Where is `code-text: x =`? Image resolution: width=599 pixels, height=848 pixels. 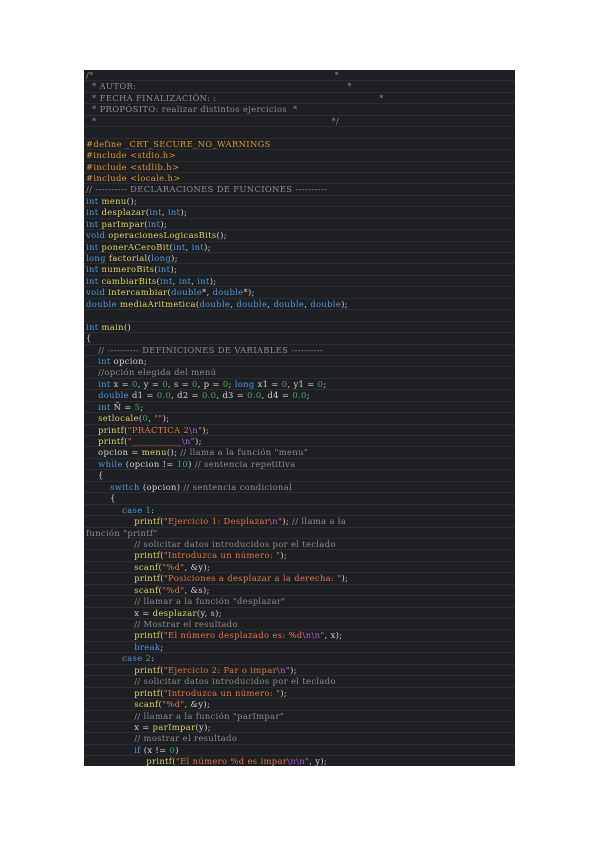 code-text: x = is located at coordinates (119, 612).